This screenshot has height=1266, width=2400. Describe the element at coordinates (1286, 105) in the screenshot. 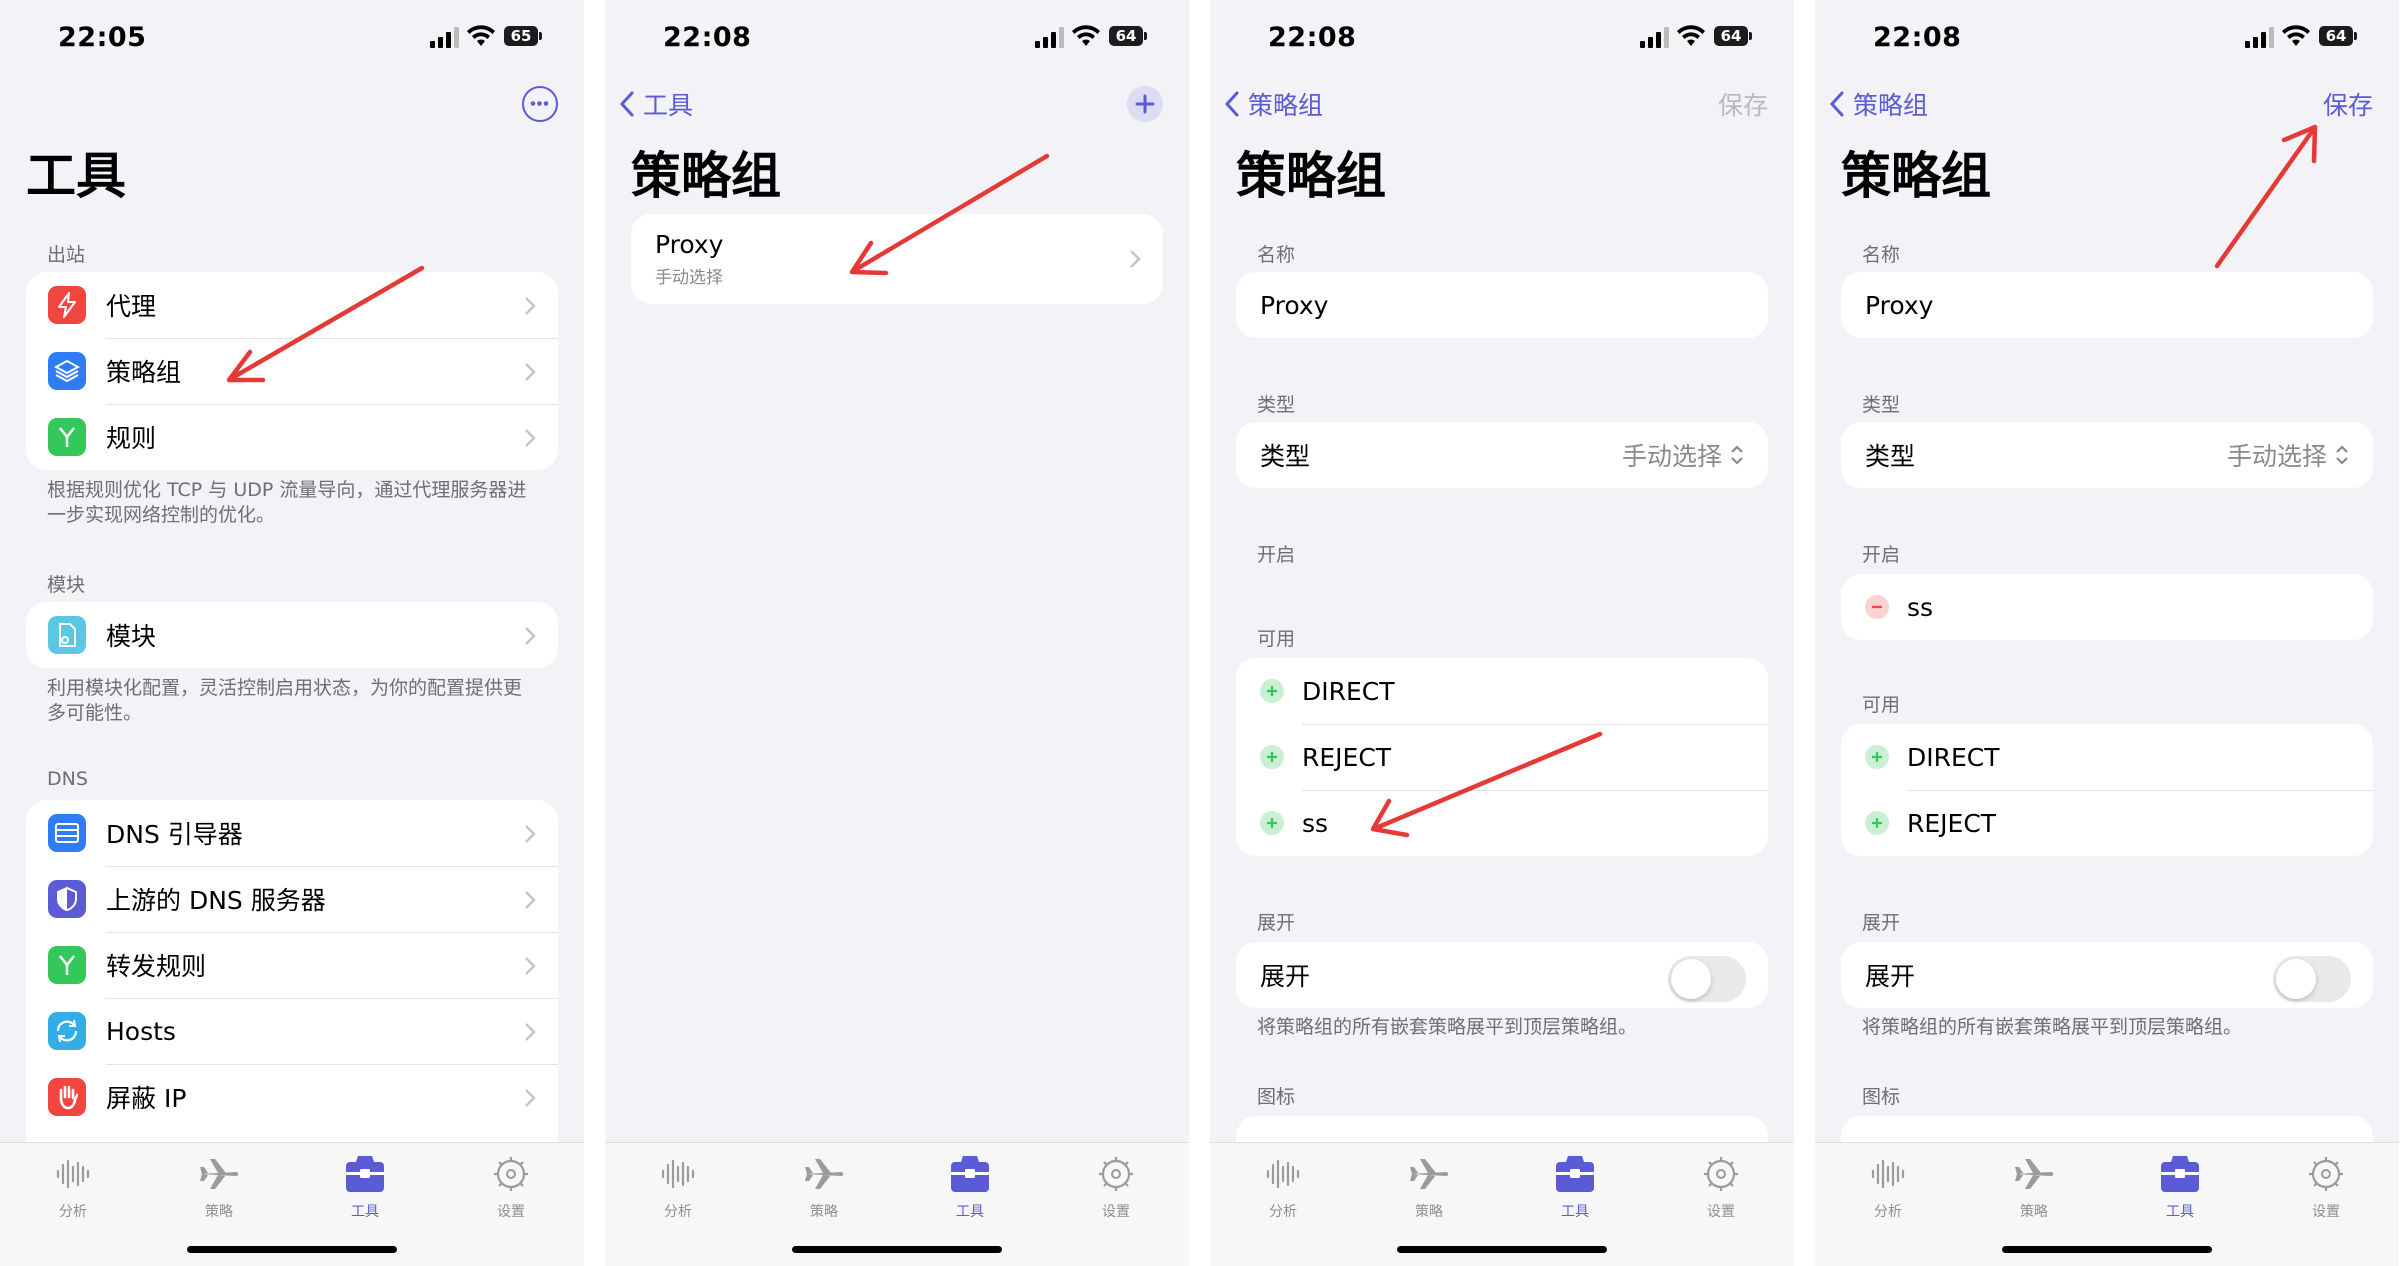

I see `back-label: 策略组` at that location.